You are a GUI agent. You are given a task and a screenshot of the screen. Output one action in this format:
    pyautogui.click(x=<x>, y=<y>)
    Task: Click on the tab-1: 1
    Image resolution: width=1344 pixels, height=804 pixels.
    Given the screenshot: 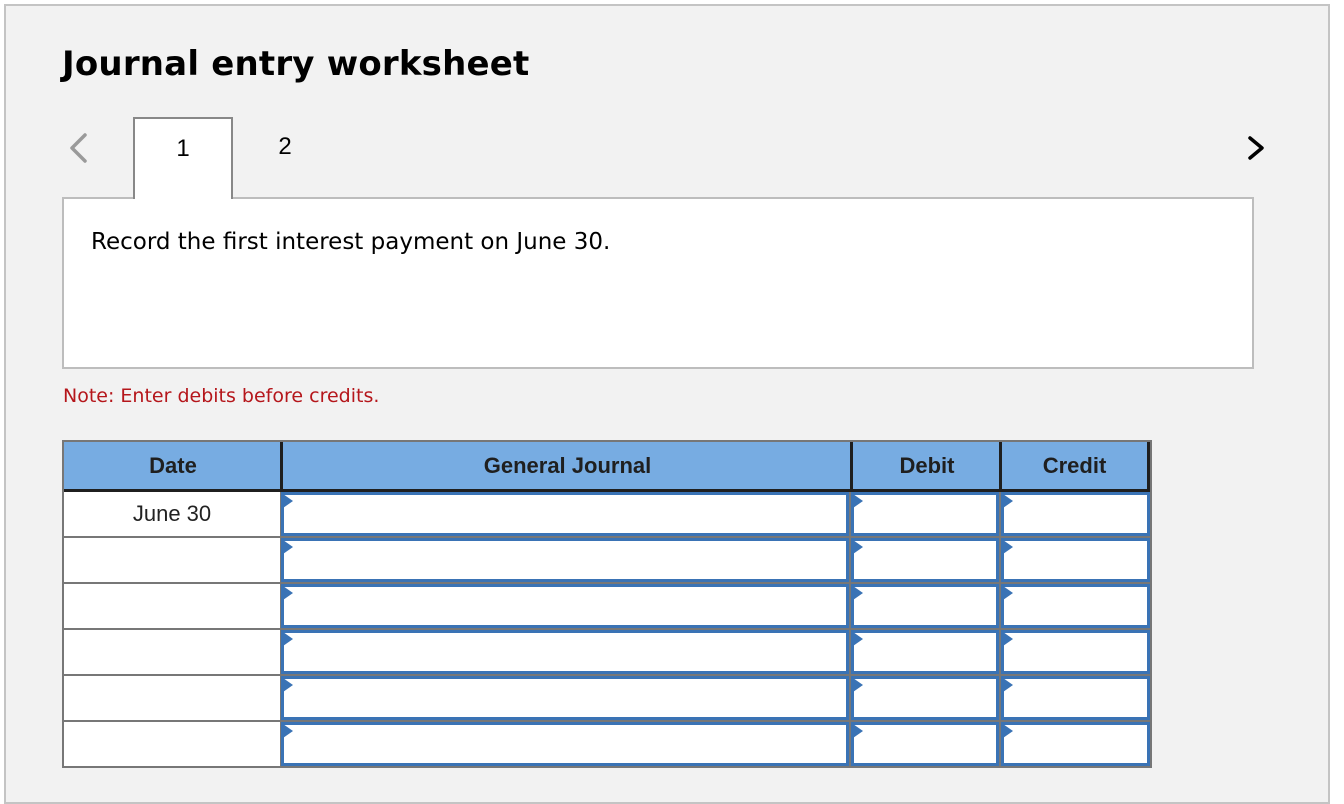 What is the action you would take?
    pyautogui.click(x=183, y=158)
    